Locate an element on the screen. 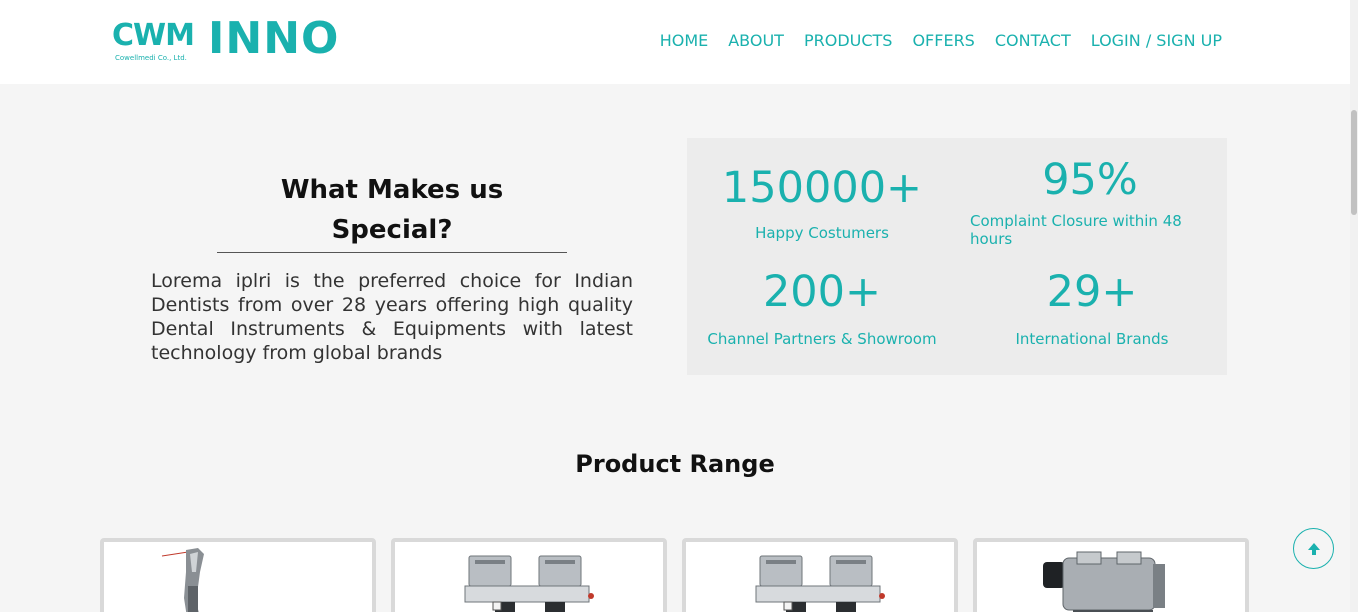 The image size is (1358, 612). stat-label: International Brands is located at coordinates (1092, 339).